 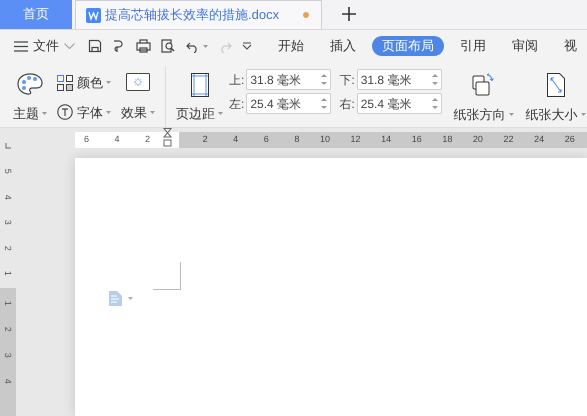 I want to click on theme-button: 主题, so click(x=30, y=114).